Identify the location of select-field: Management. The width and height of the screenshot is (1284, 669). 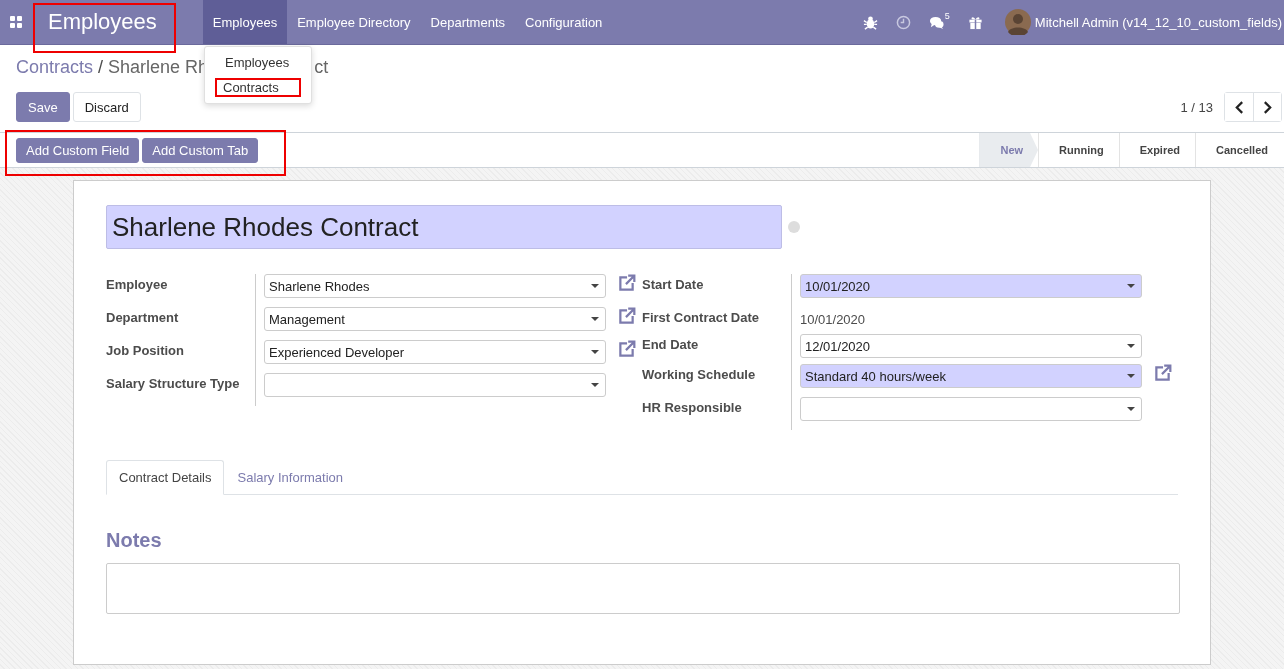
(435, 319).